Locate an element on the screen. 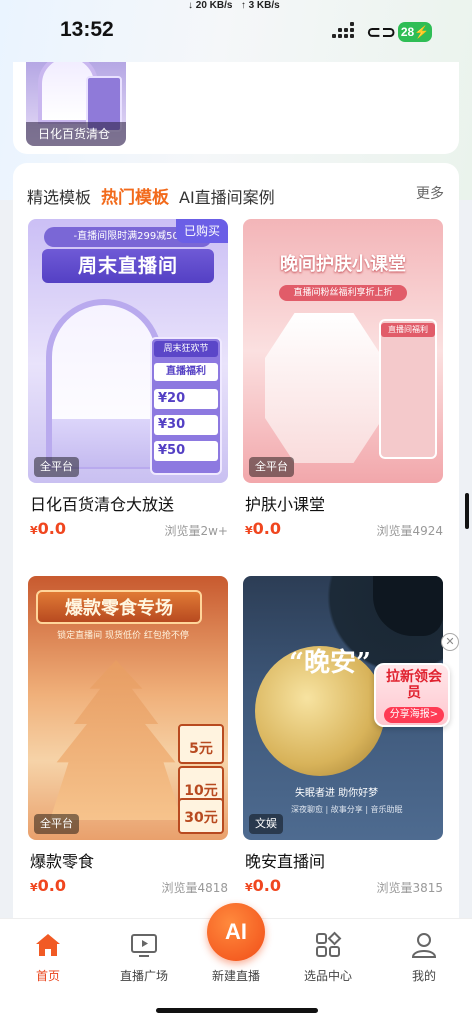  thumbnail-hexagon is located at coordinates (324, 388).